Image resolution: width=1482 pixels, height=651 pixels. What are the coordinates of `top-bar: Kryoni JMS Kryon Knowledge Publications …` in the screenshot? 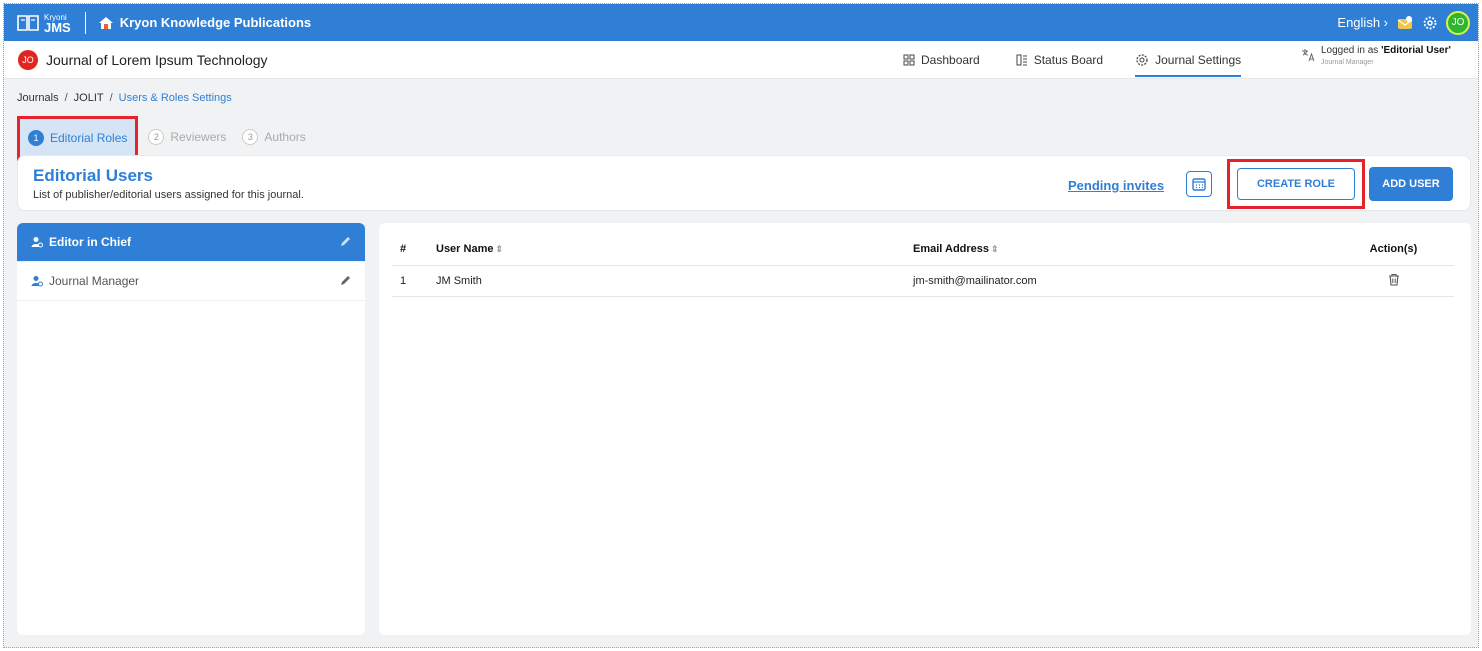 It's located at (741, 22).